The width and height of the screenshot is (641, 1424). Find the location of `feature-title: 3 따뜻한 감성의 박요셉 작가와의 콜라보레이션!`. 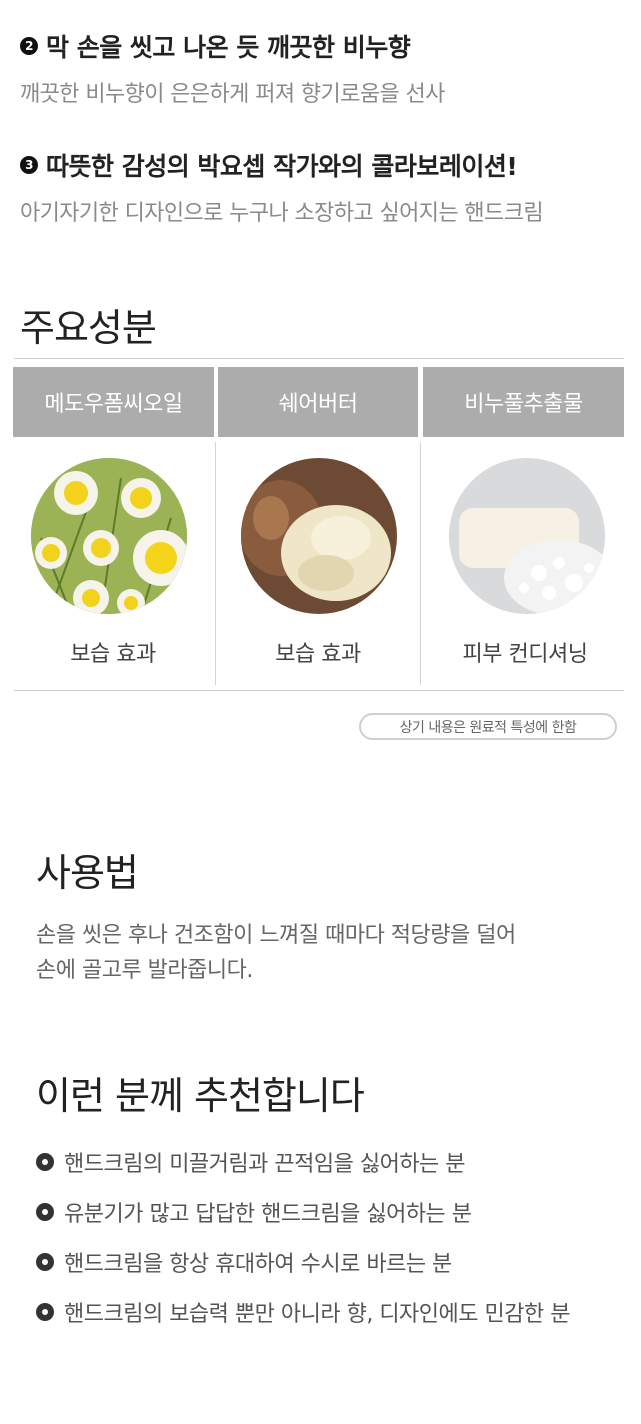

feature-title: 3 따뜻한 감성의 박요셉 작가와의 콜라보레이션! is located at coordinates (281, 165).